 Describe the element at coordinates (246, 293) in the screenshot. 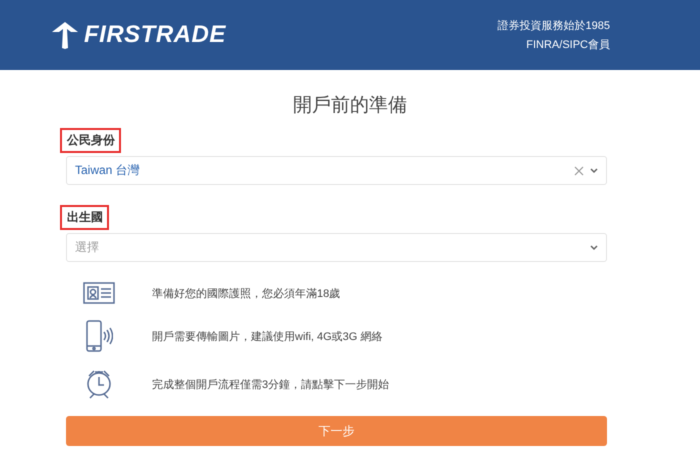

I see `checklist-text: 準備好您的國際護照，您必須年滿18歲` at that location.